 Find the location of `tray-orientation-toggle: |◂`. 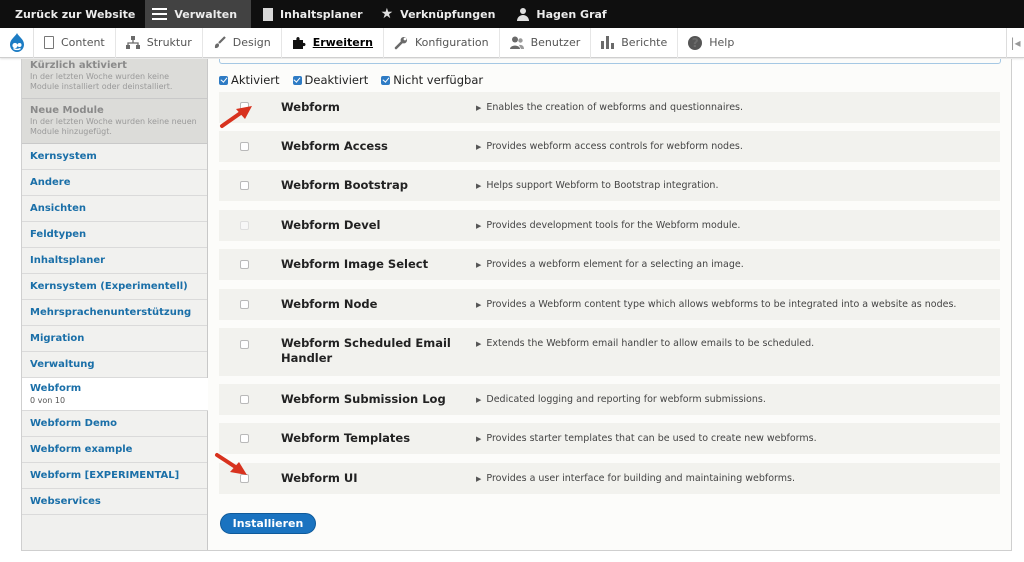

tray-orientation-toggle: |◂ is located at coordinates (1015, 43).